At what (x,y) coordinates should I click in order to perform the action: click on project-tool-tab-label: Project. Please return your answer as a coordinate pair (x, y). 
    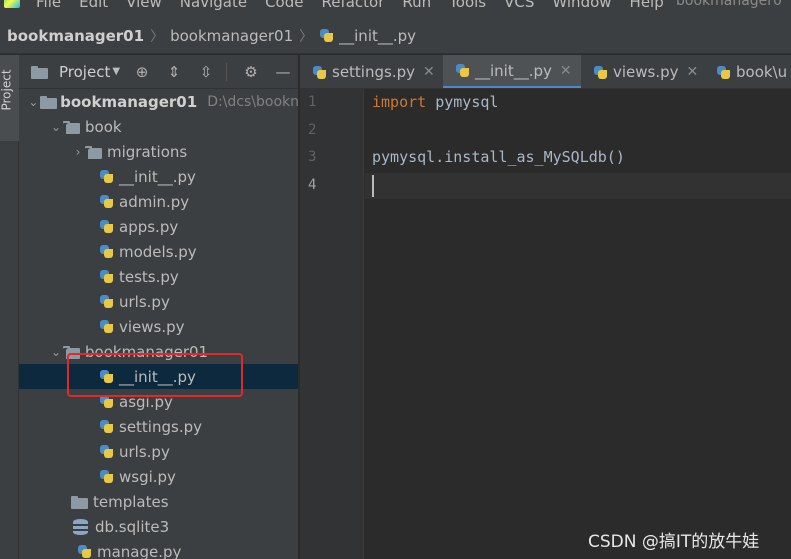
    Looking at the image, I should click on (7, 90).